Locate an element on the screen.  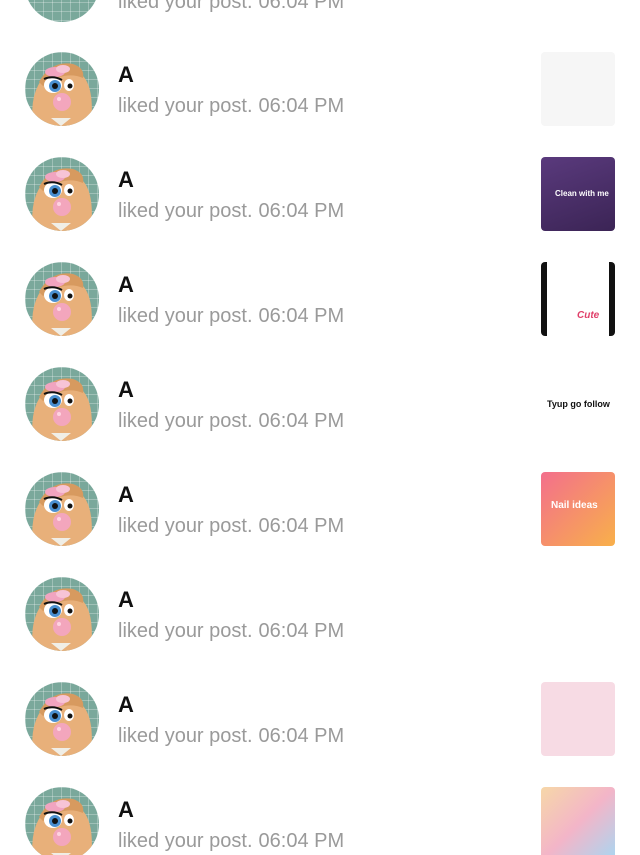
notification-row: Aliked your post. 06:04 PM Tyup go follow is located at coordinates (320, 419).